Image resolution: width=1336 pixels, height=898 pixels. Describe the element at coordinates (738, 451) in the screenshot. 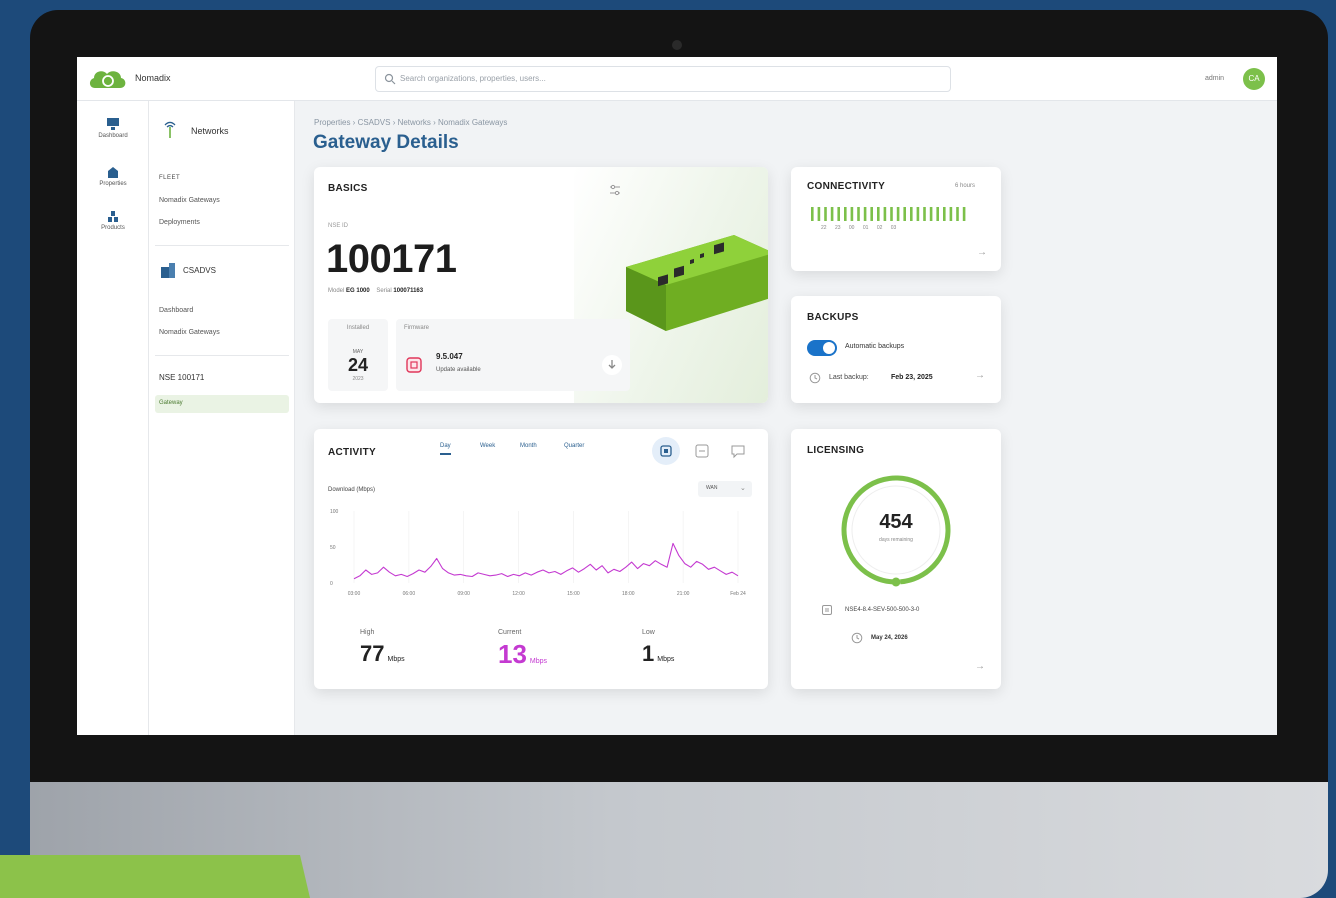

I see `comment-icon` at that location.